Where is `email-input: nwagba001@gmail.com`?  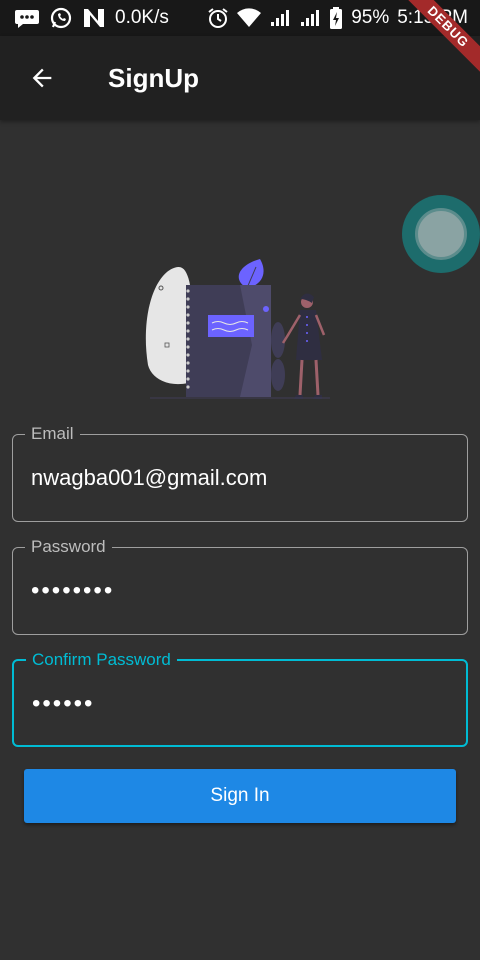
email-input: nwagba001@gmail.com is located at coordinates (149, 478).